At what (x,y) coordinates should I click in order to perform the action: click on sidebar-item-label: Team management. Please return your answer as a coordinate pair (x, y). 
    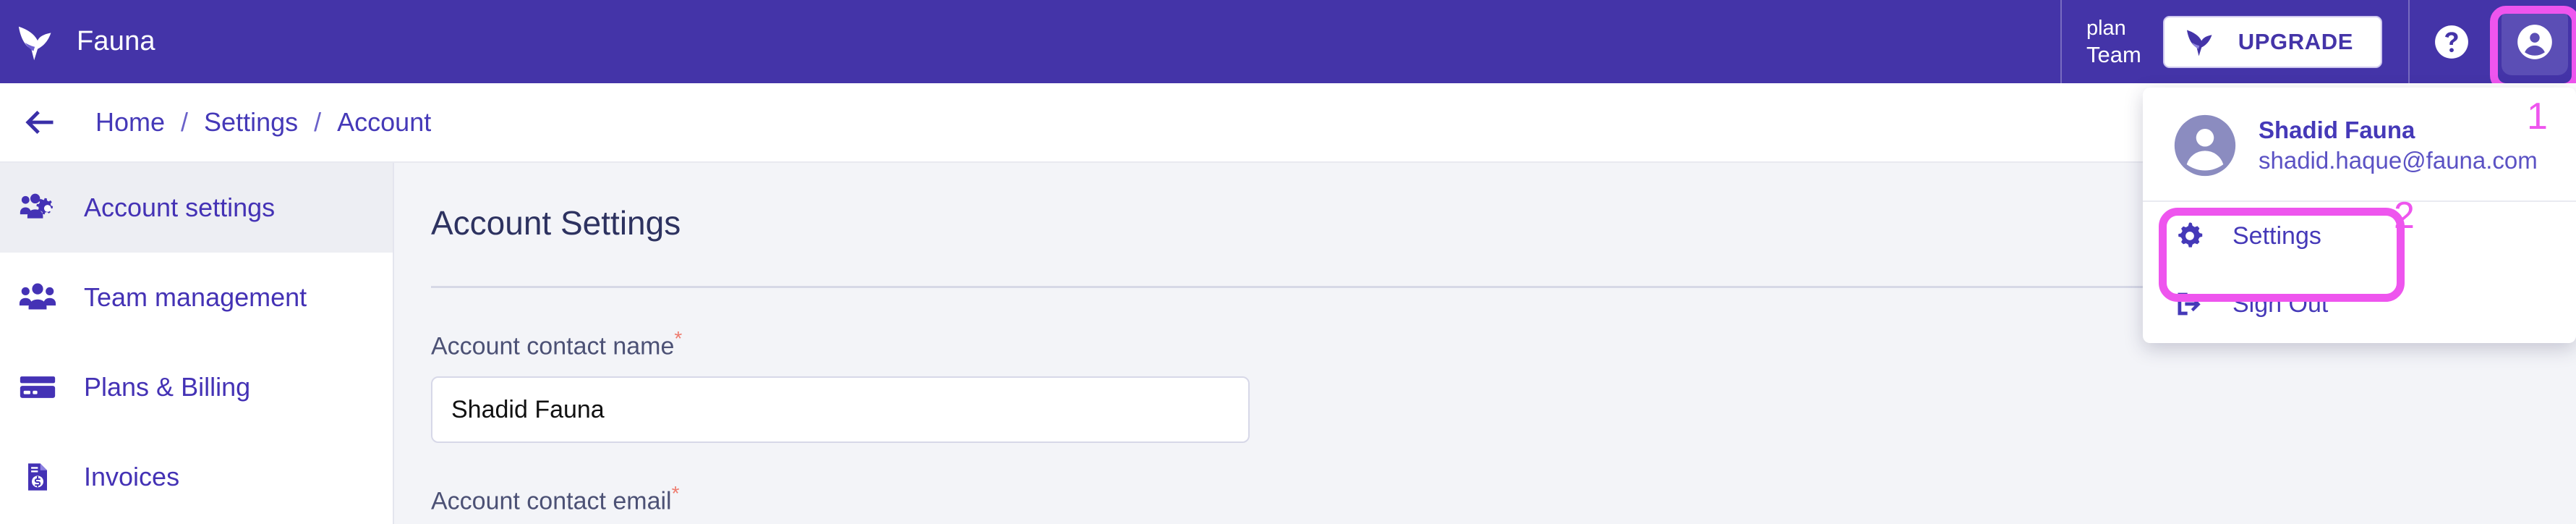
    Looking at the image, I should click on (195, 297).